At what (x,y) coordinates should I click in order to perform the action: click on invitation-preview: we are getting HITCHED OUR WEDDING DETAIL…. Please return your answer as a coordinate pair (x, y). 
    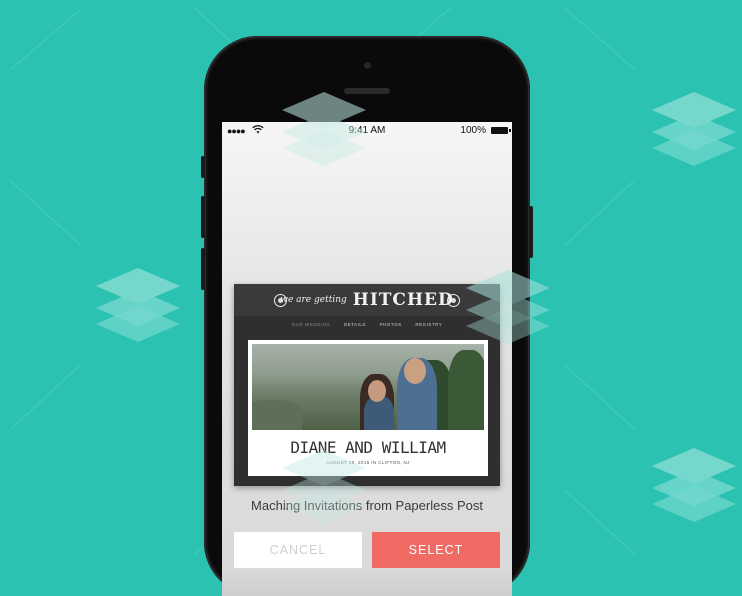
    Looking at the image, I should click on (367, 385).